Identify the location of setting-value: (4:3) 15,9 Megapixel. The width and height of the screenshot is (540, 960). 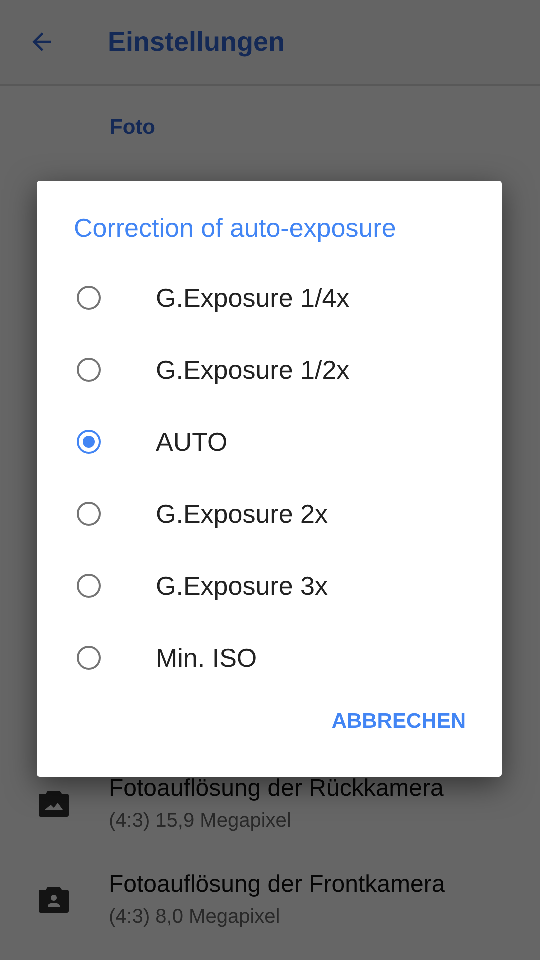
(200, 821).